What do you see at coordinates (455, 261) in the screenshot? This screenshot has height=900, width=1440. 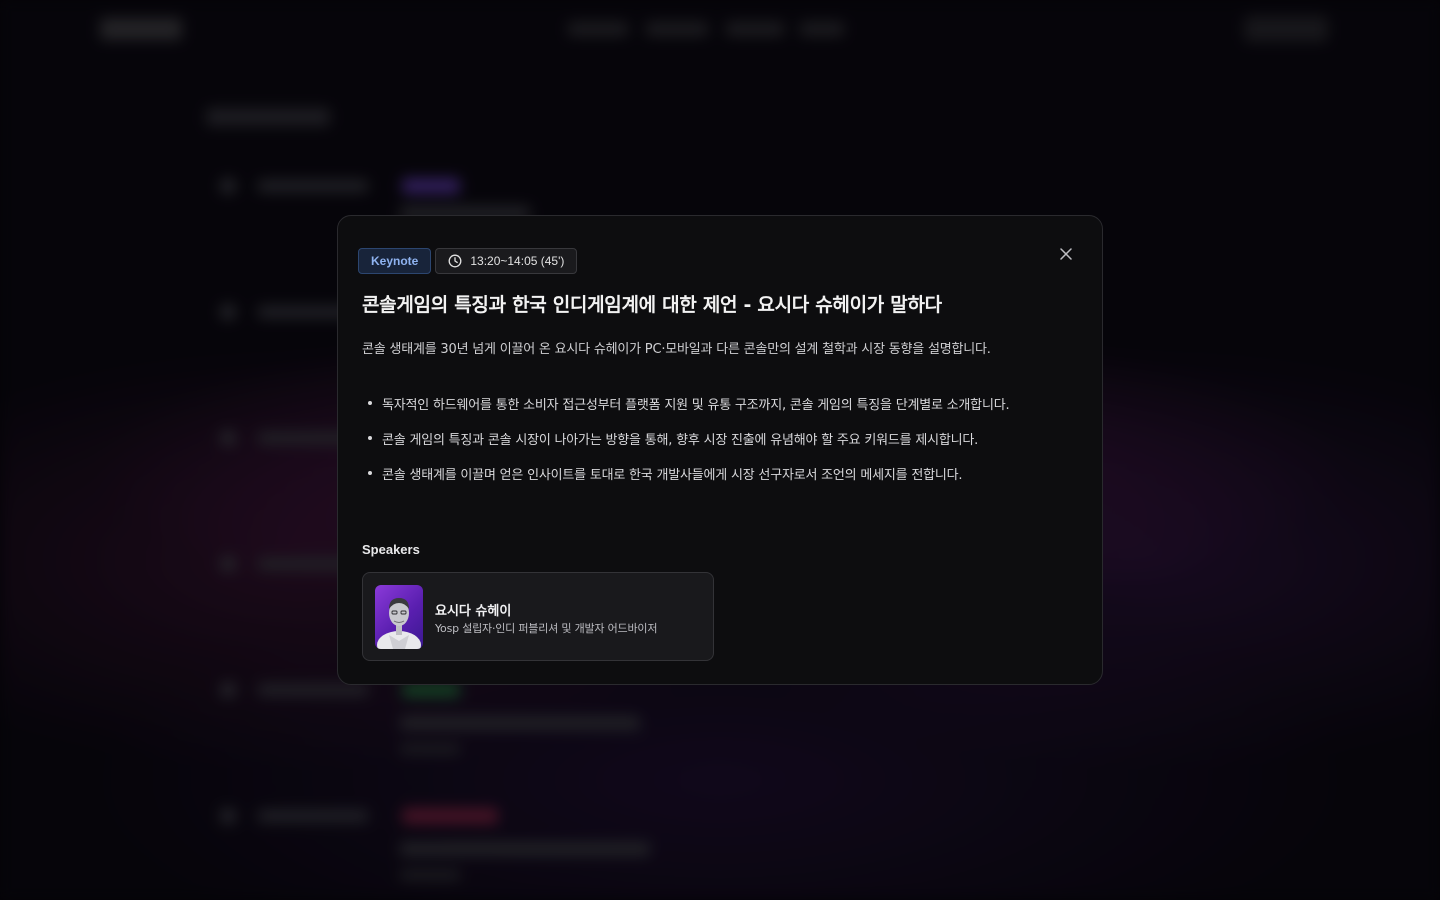 I see `clock-icon` at bounding box center [455, 261].